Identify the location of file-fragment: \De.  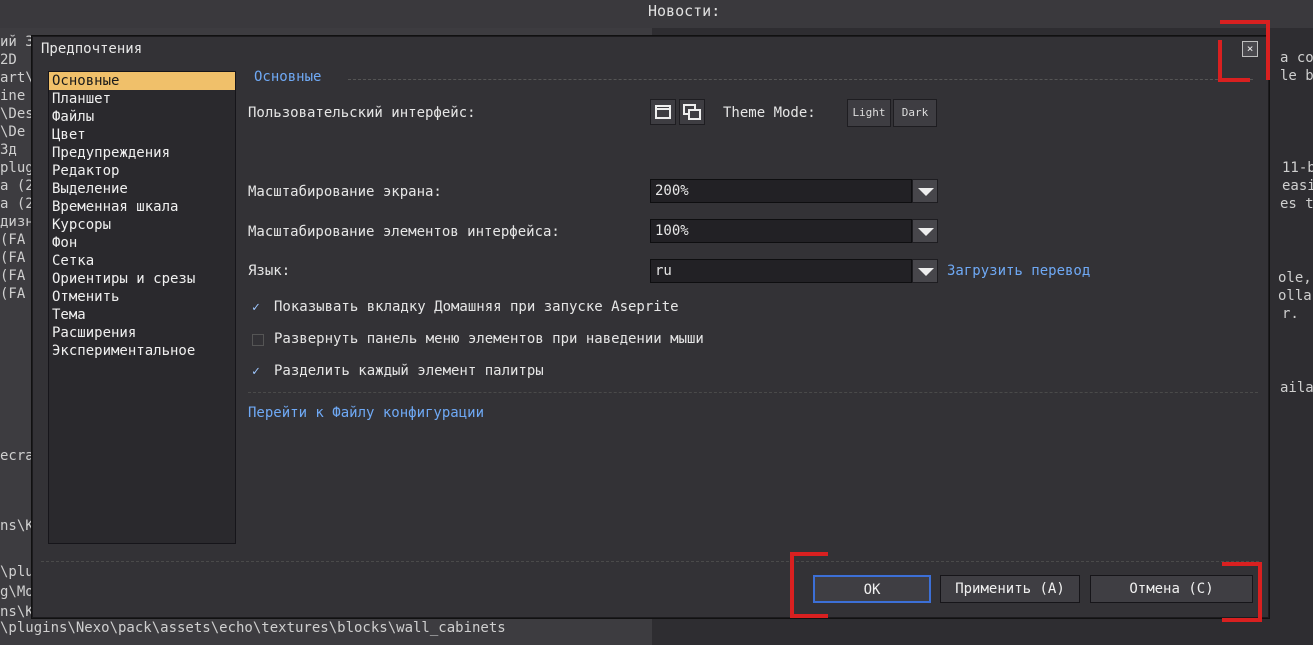
(13, 132).